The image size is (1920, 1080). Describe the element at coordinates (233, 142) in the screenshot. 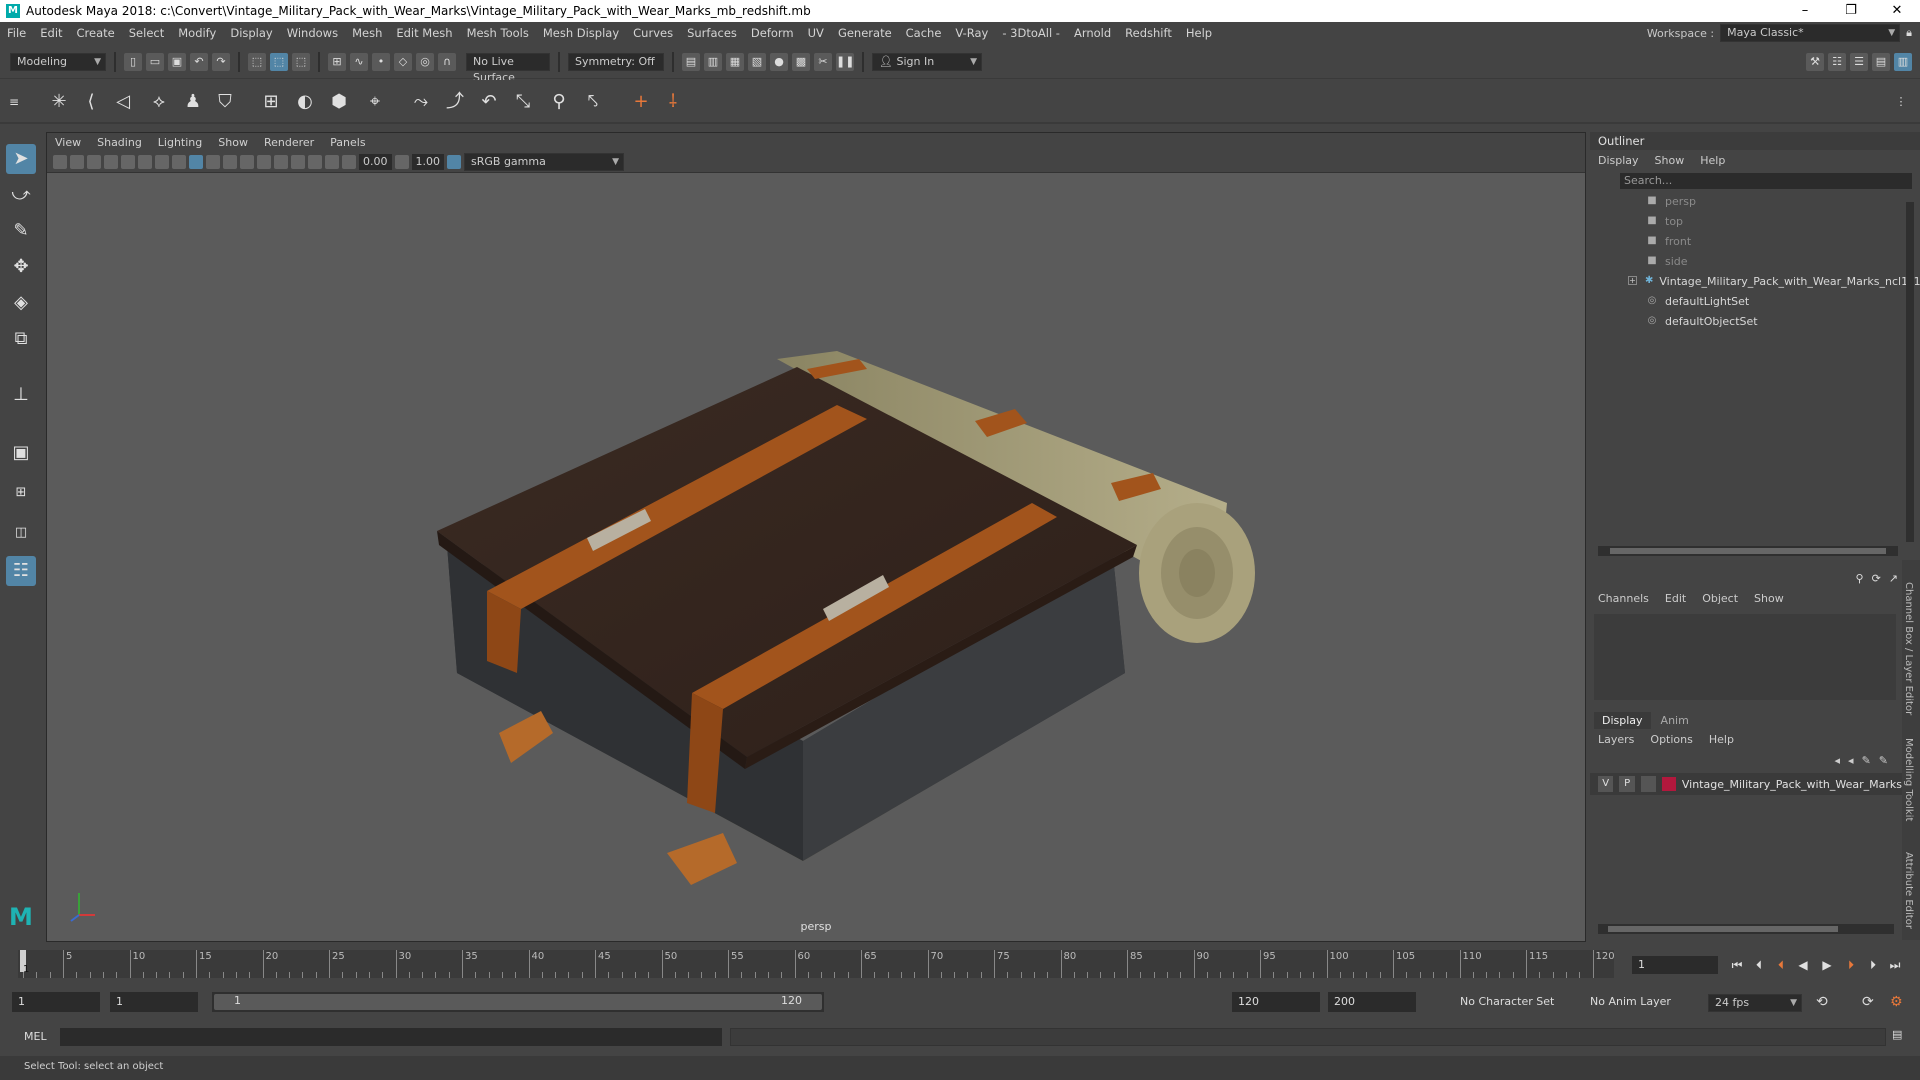

I see `viewport-menu-show: Show` at that location.